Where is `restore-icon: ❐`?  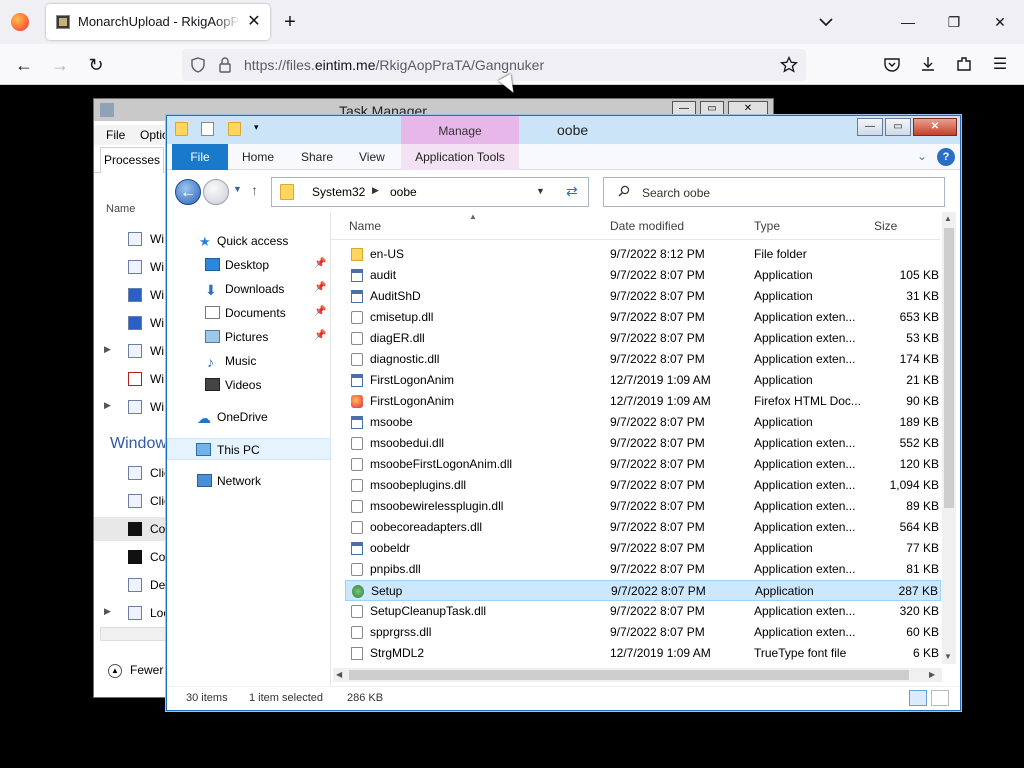
restore-icon: ❐ is located at coordinates (954, 22).